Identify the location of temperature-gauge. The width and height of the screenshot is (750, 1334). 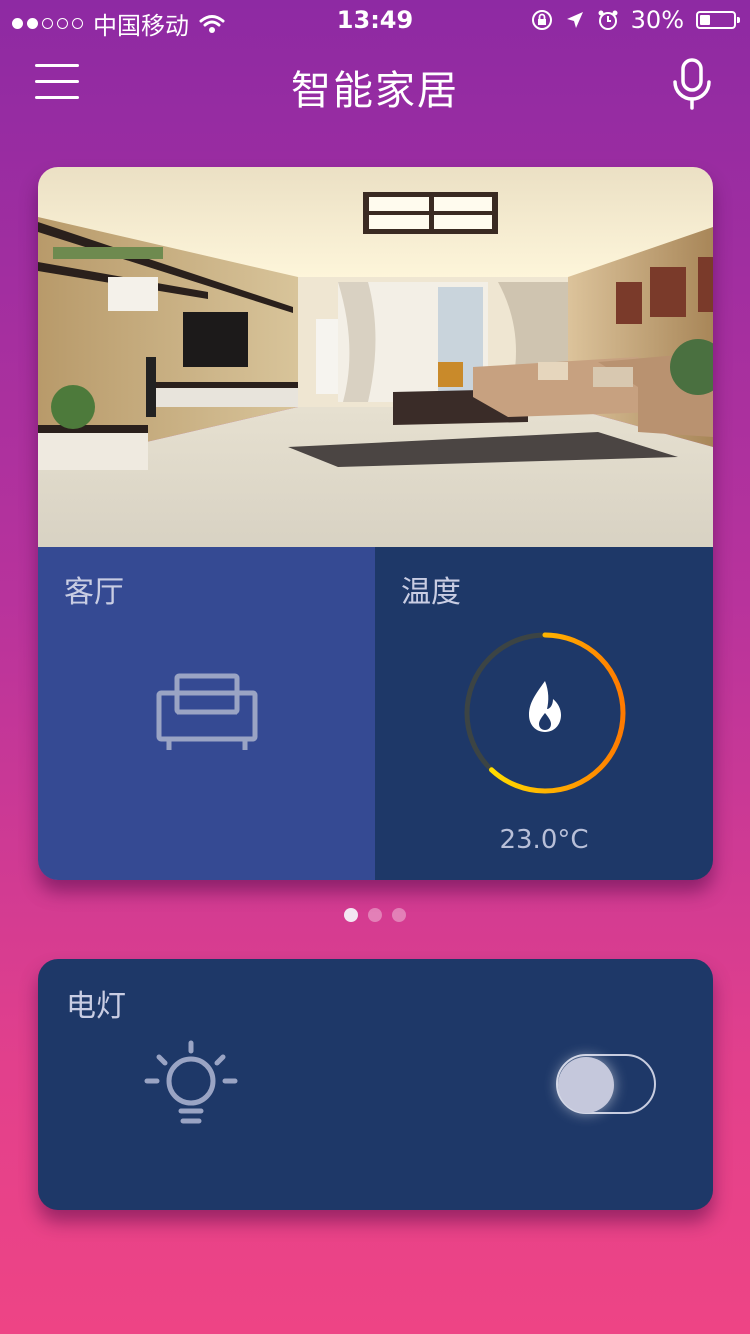
(545, 713).